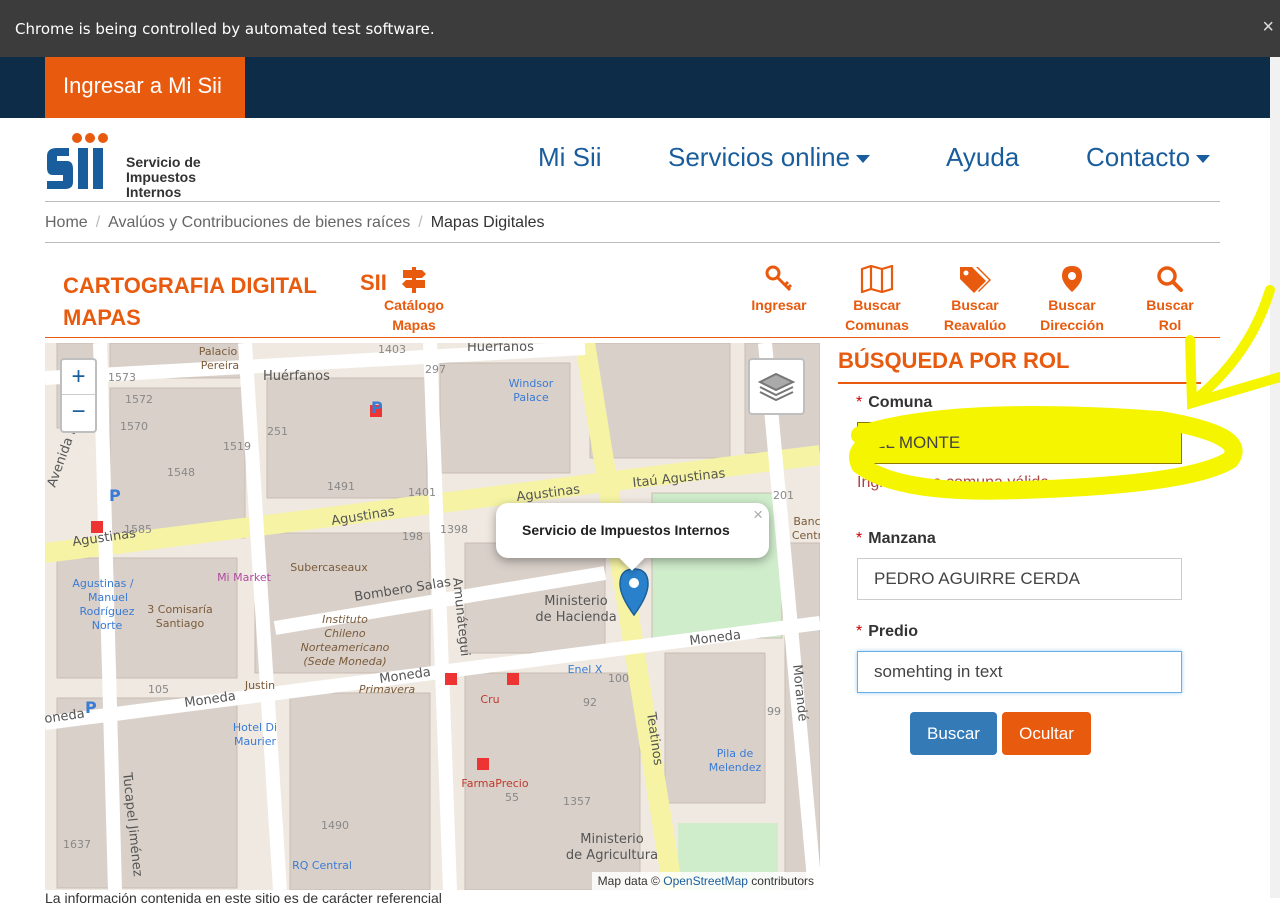  What do you see at coordinates (145, 87) in the screenshot?
I see `login-mi-sii-button: Ingresar a Mi Sii` at bounding box center [145, 87].